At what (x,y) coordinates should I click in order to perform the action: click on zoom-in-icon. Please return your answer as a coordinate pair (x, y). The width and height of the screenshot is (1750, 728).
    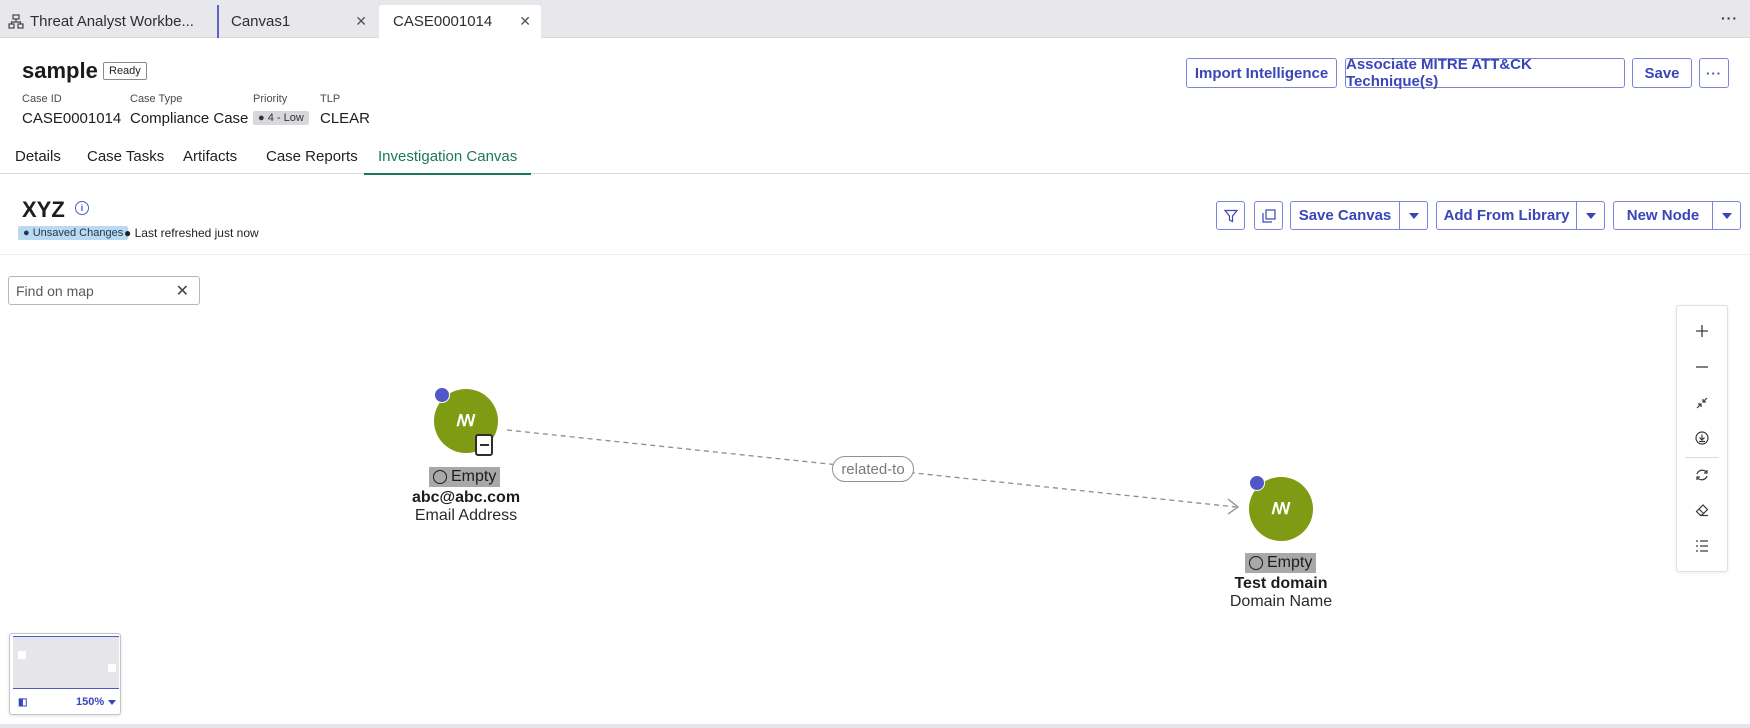
    Looking at the image, I should click on (1702, 331).